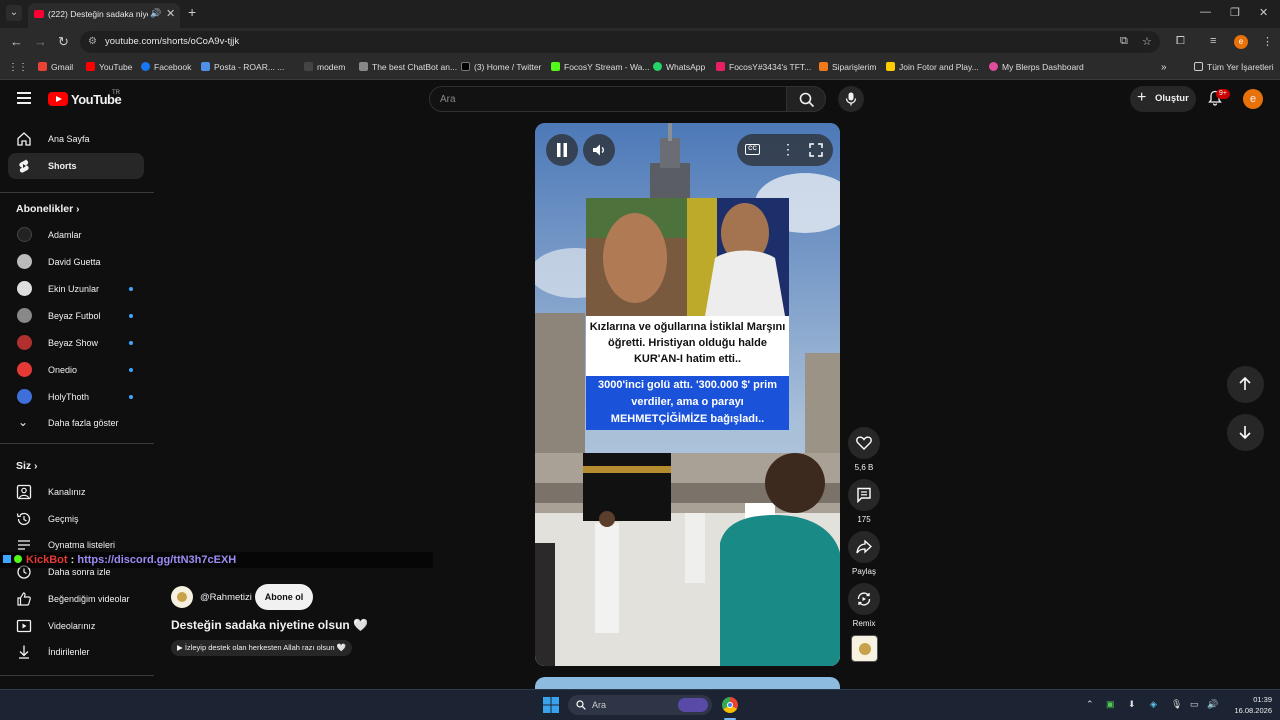 This screenshot has height=720, width=1280. What do you see at coordinates (1212, 704) in the screenshot?
I see `tray-volume-icon: 🔊` at bounding box center [1212, 704].